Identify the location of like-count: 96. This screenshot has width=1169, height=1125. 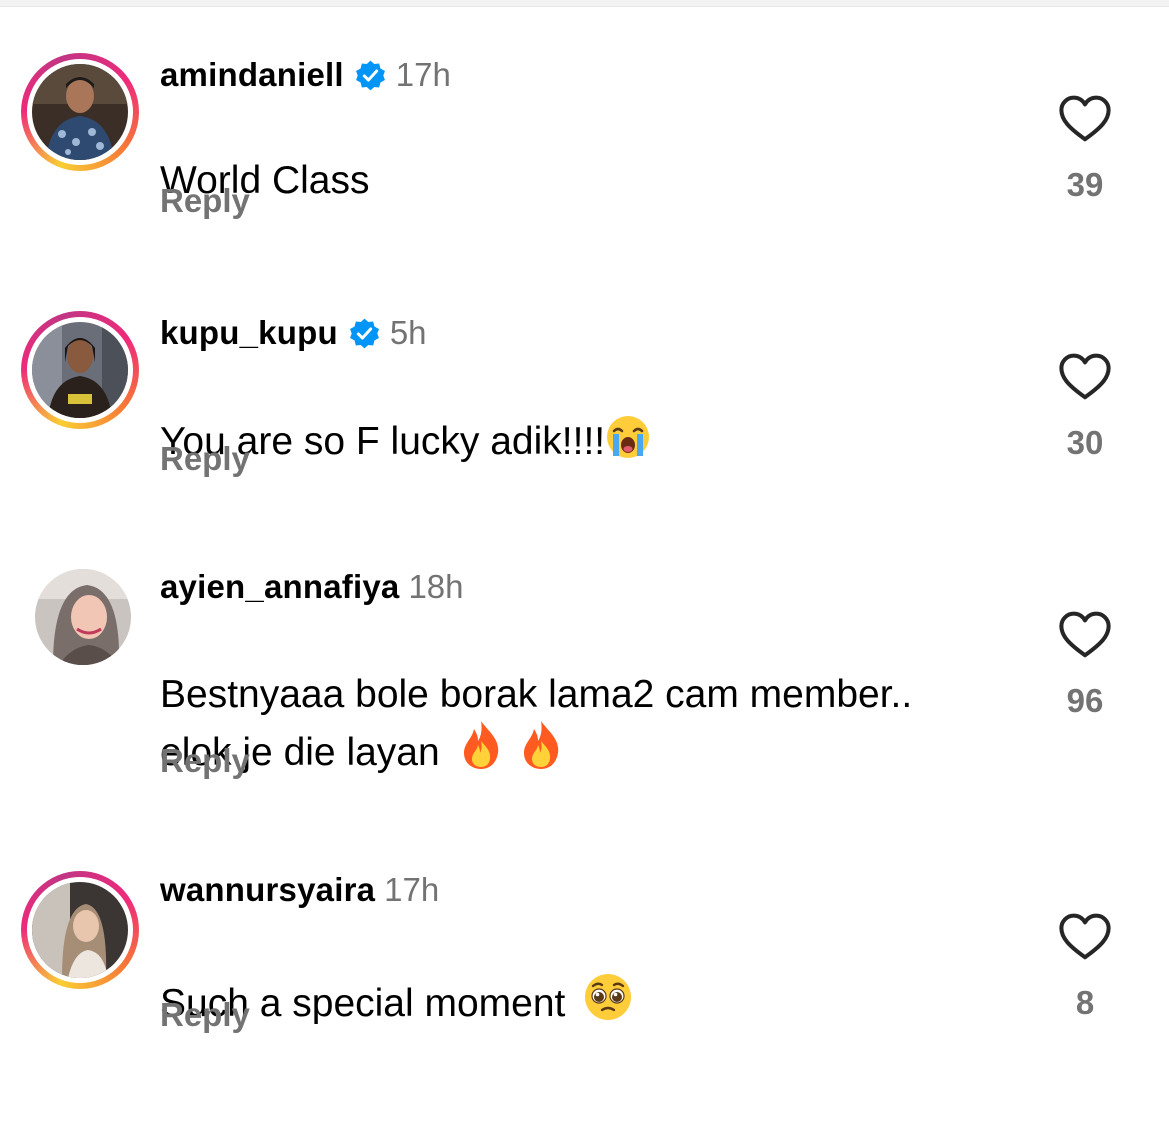
(1085, 700).